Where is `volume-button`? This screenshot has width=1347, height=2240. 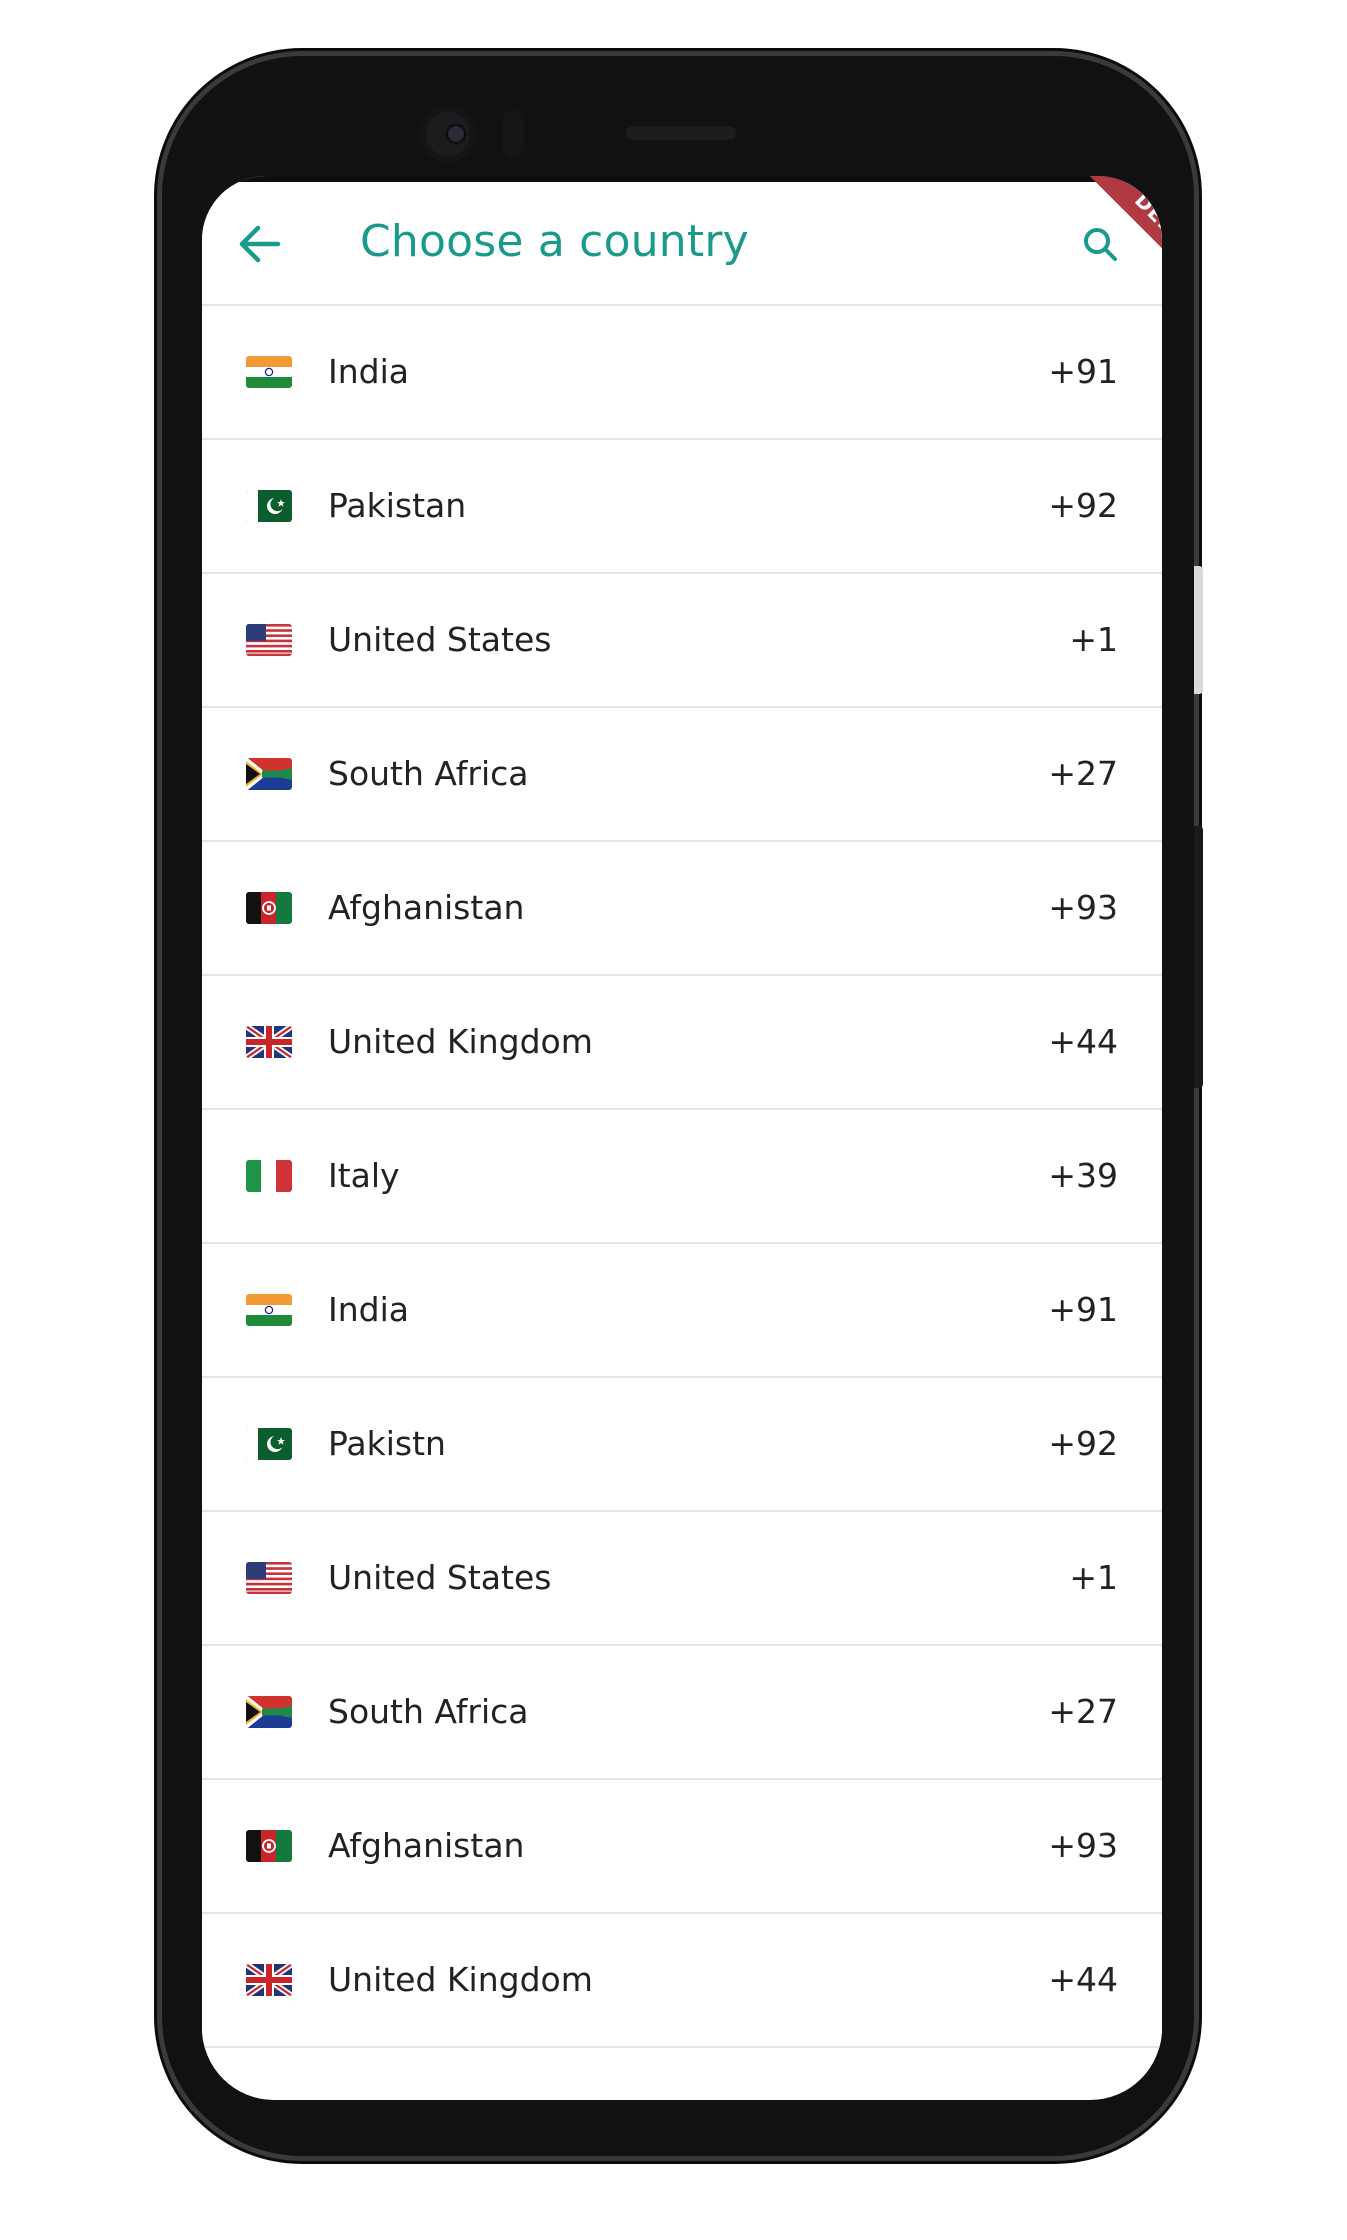 volume-button is located at coordinates (1198, 630).